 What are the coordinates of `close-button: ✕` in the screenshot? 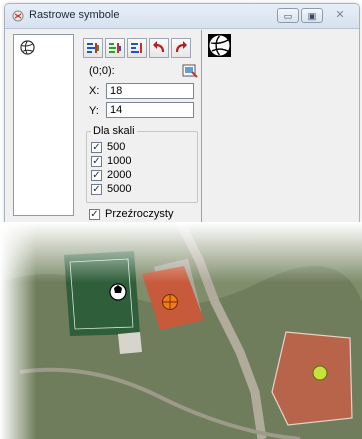 It's located at (340, 15).